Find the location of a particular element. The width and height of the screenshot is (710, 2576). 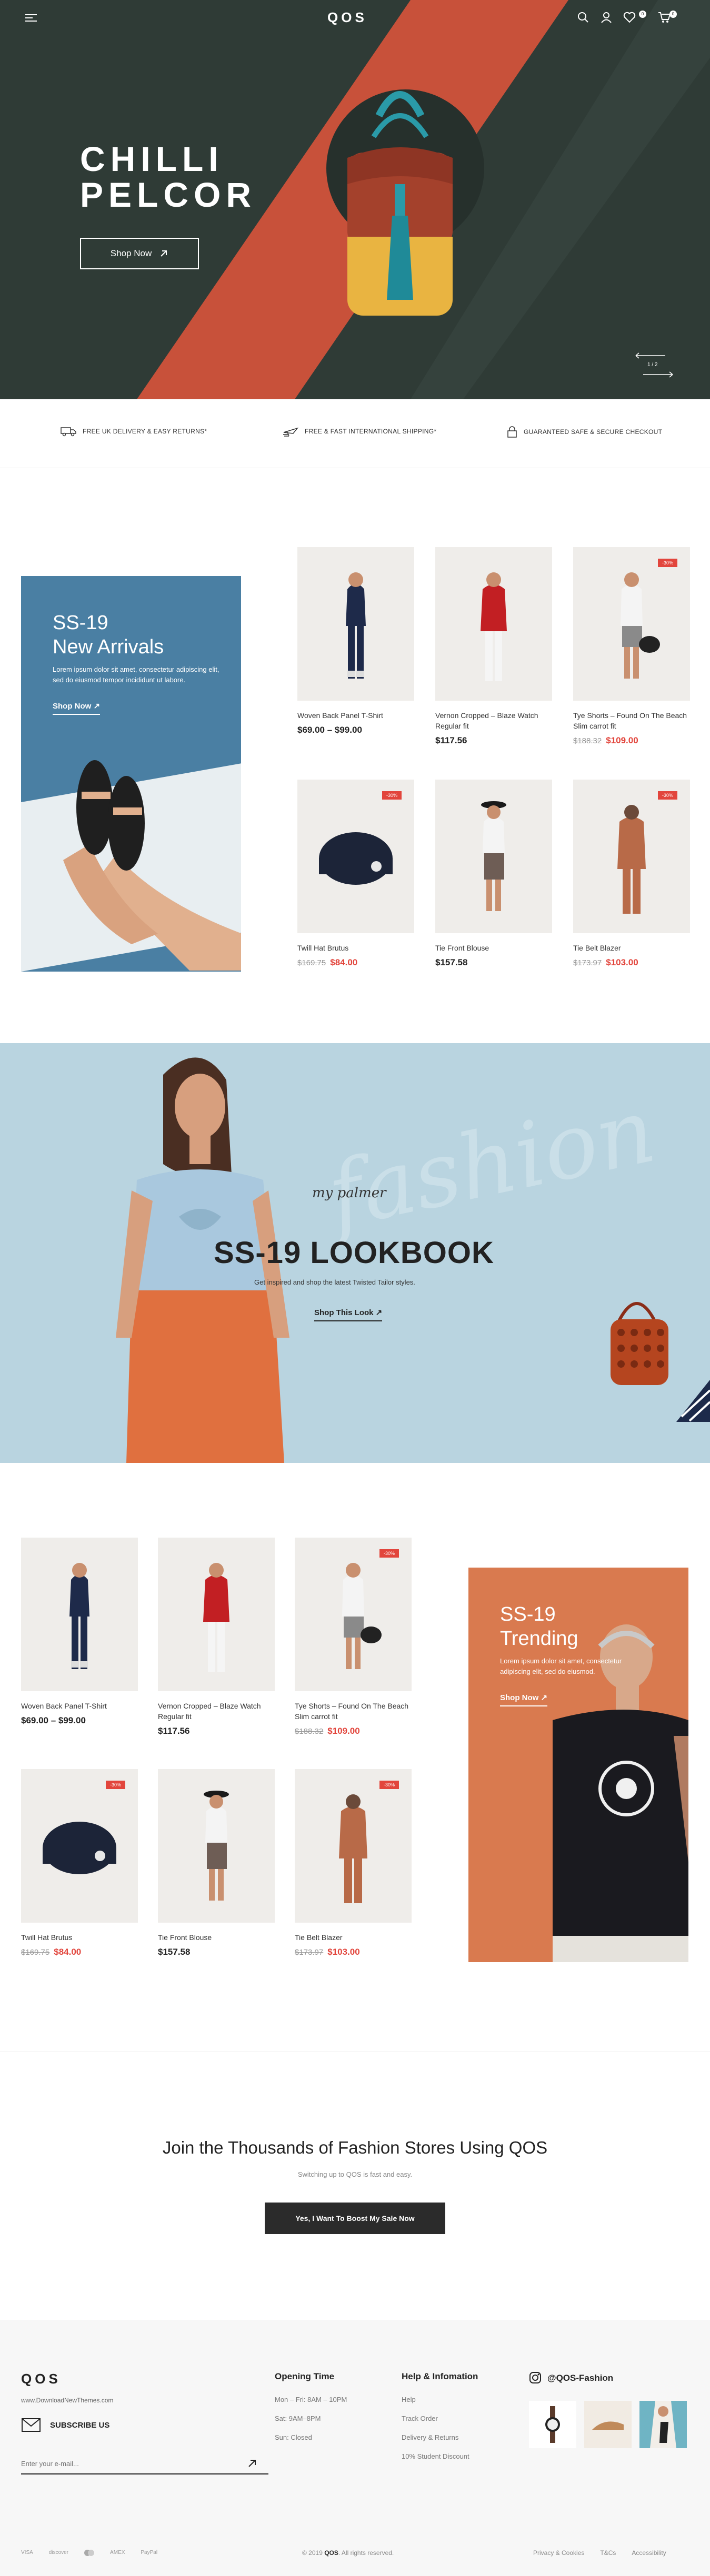

footer-site-url: www.DownloadNewThemes.com is located at coordinates (67, 2400).